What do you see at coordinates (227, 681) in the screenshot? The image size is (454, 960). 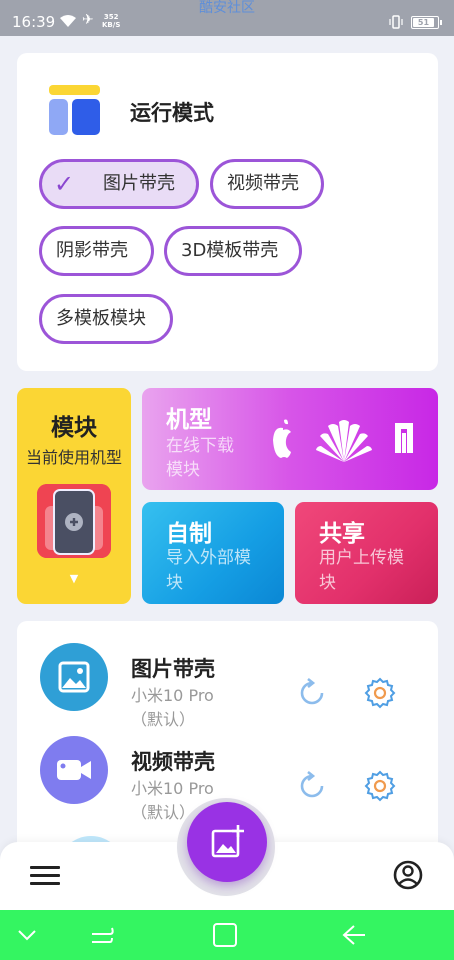 I see `list-item: 图片带壳 小米10 Pro （默认）` at bounding box center [227, 681].